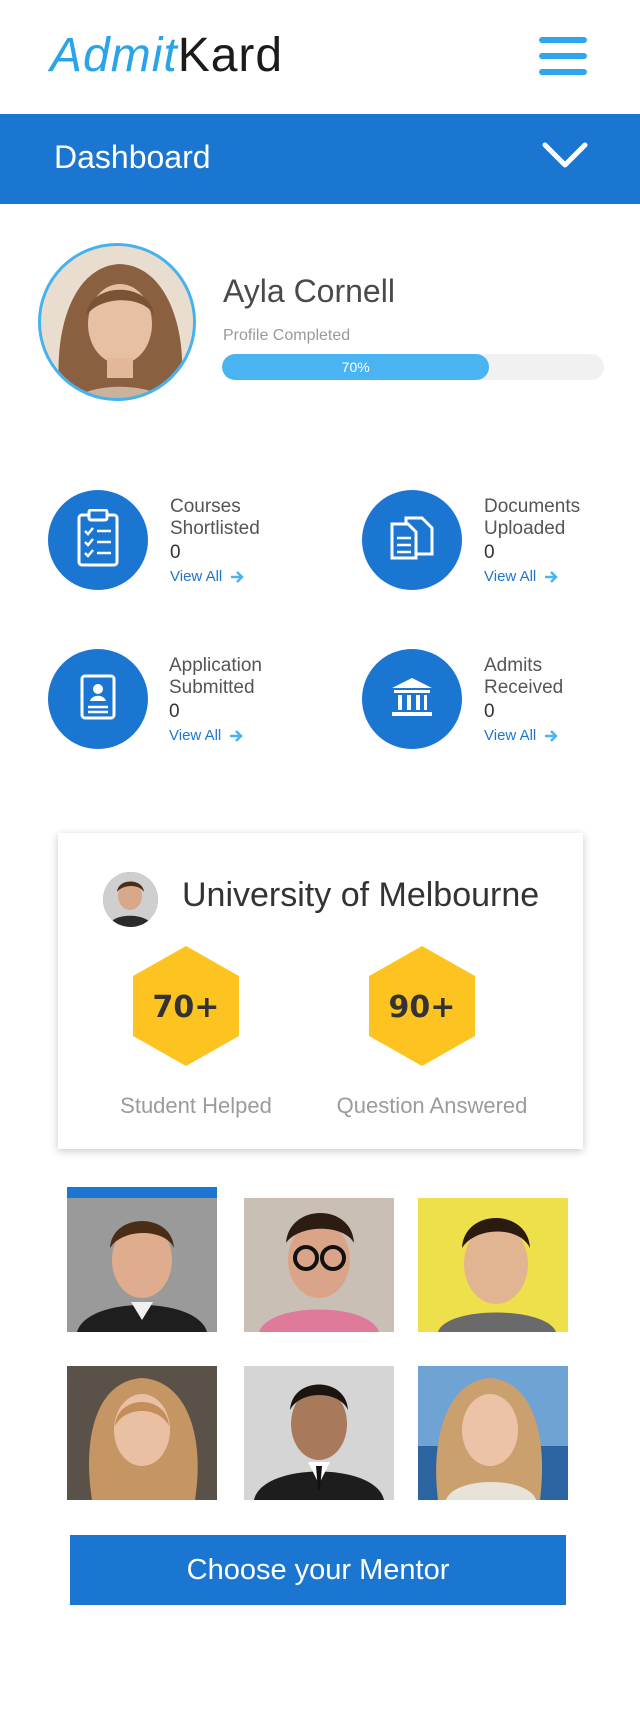 The height and width of the screenshot is (1709, 640). Describe the element at coordinates (215, 699) in the screenshot. I see `stat-block: Application Submitted 0 View All` at that location.